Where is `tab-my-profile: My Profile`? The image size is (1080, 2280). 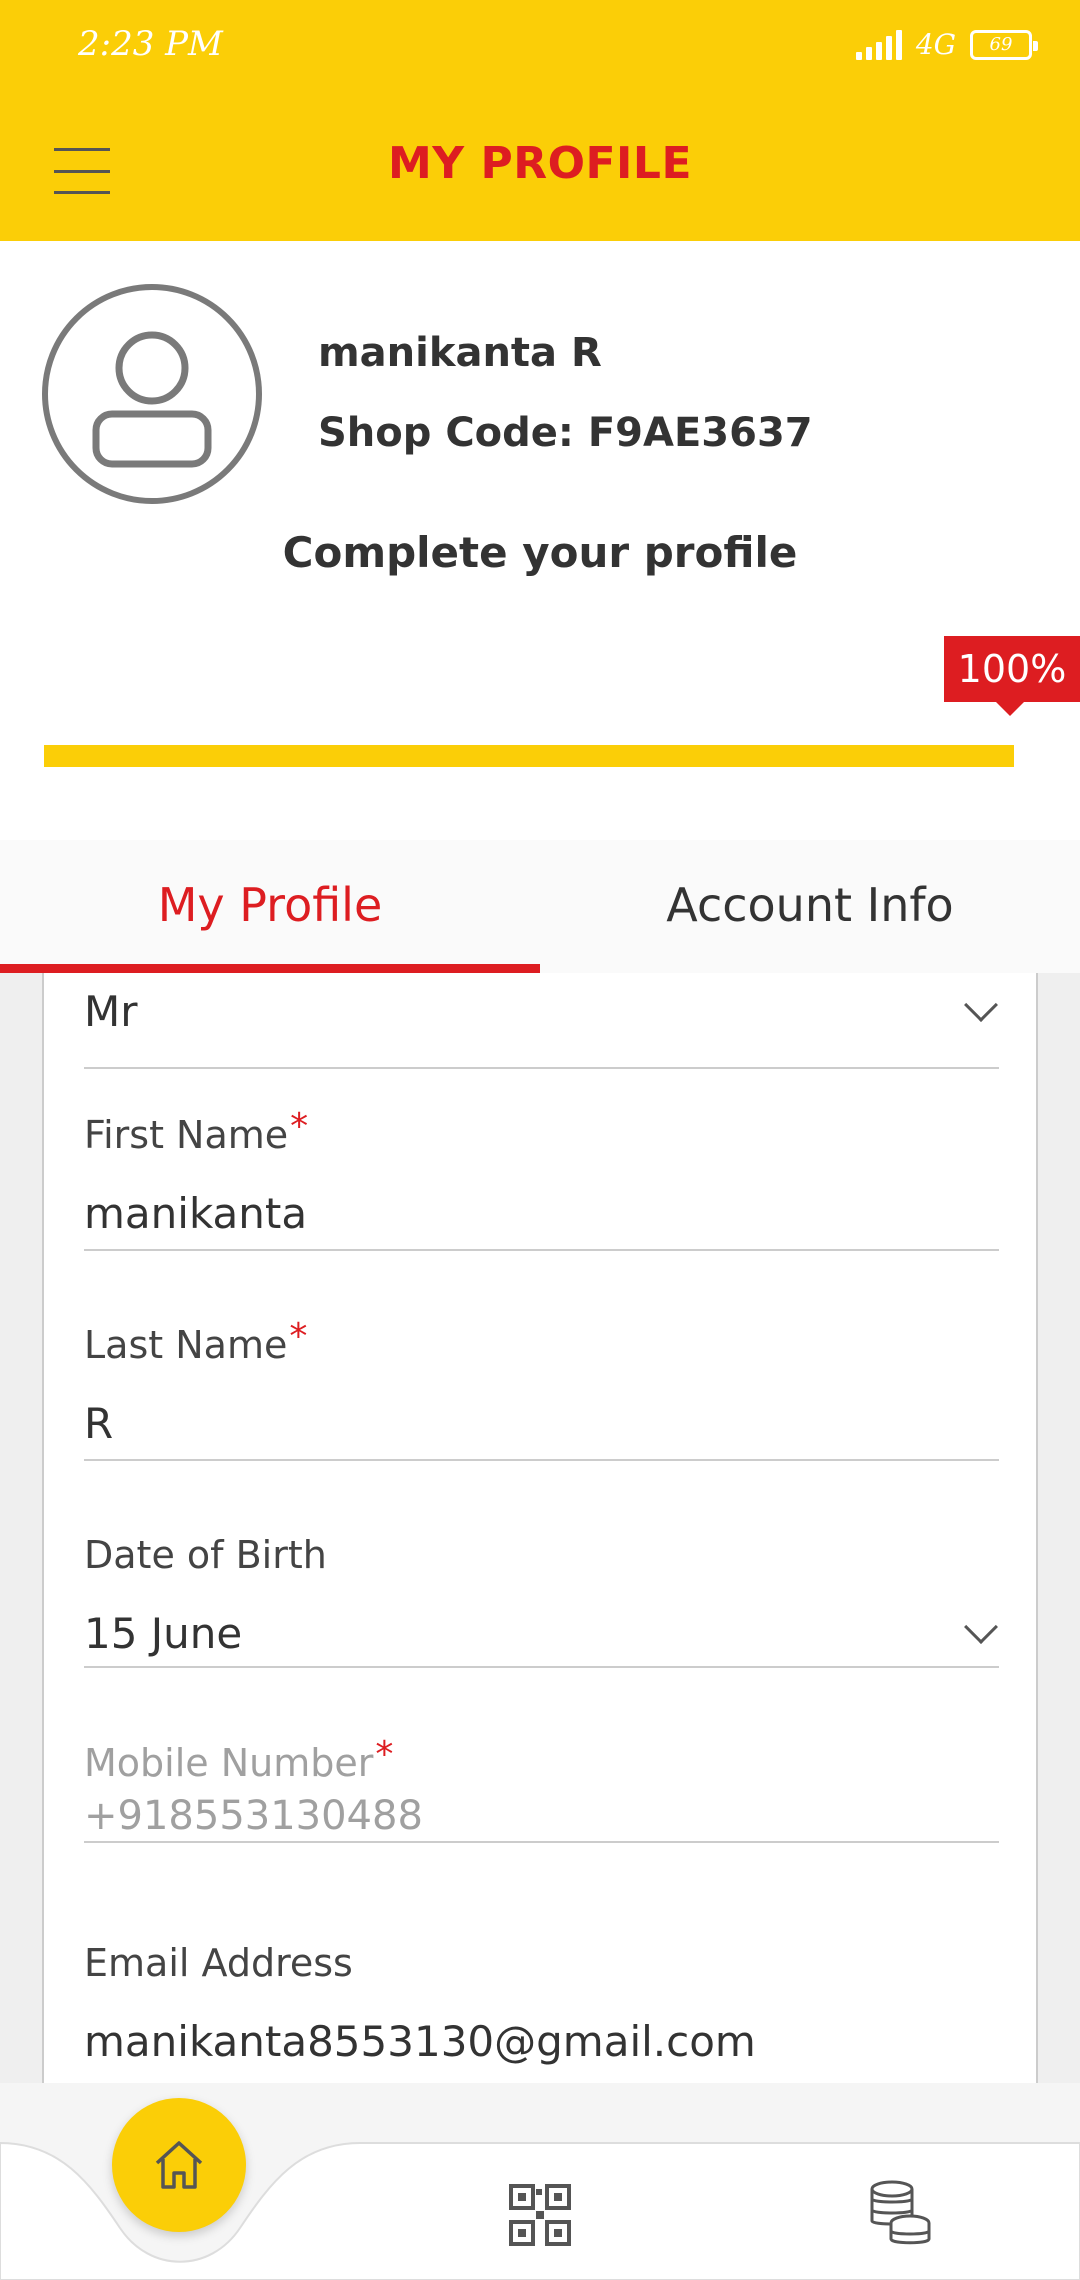
tab-my-profile: My Profile is located at coordinates (270, 906).